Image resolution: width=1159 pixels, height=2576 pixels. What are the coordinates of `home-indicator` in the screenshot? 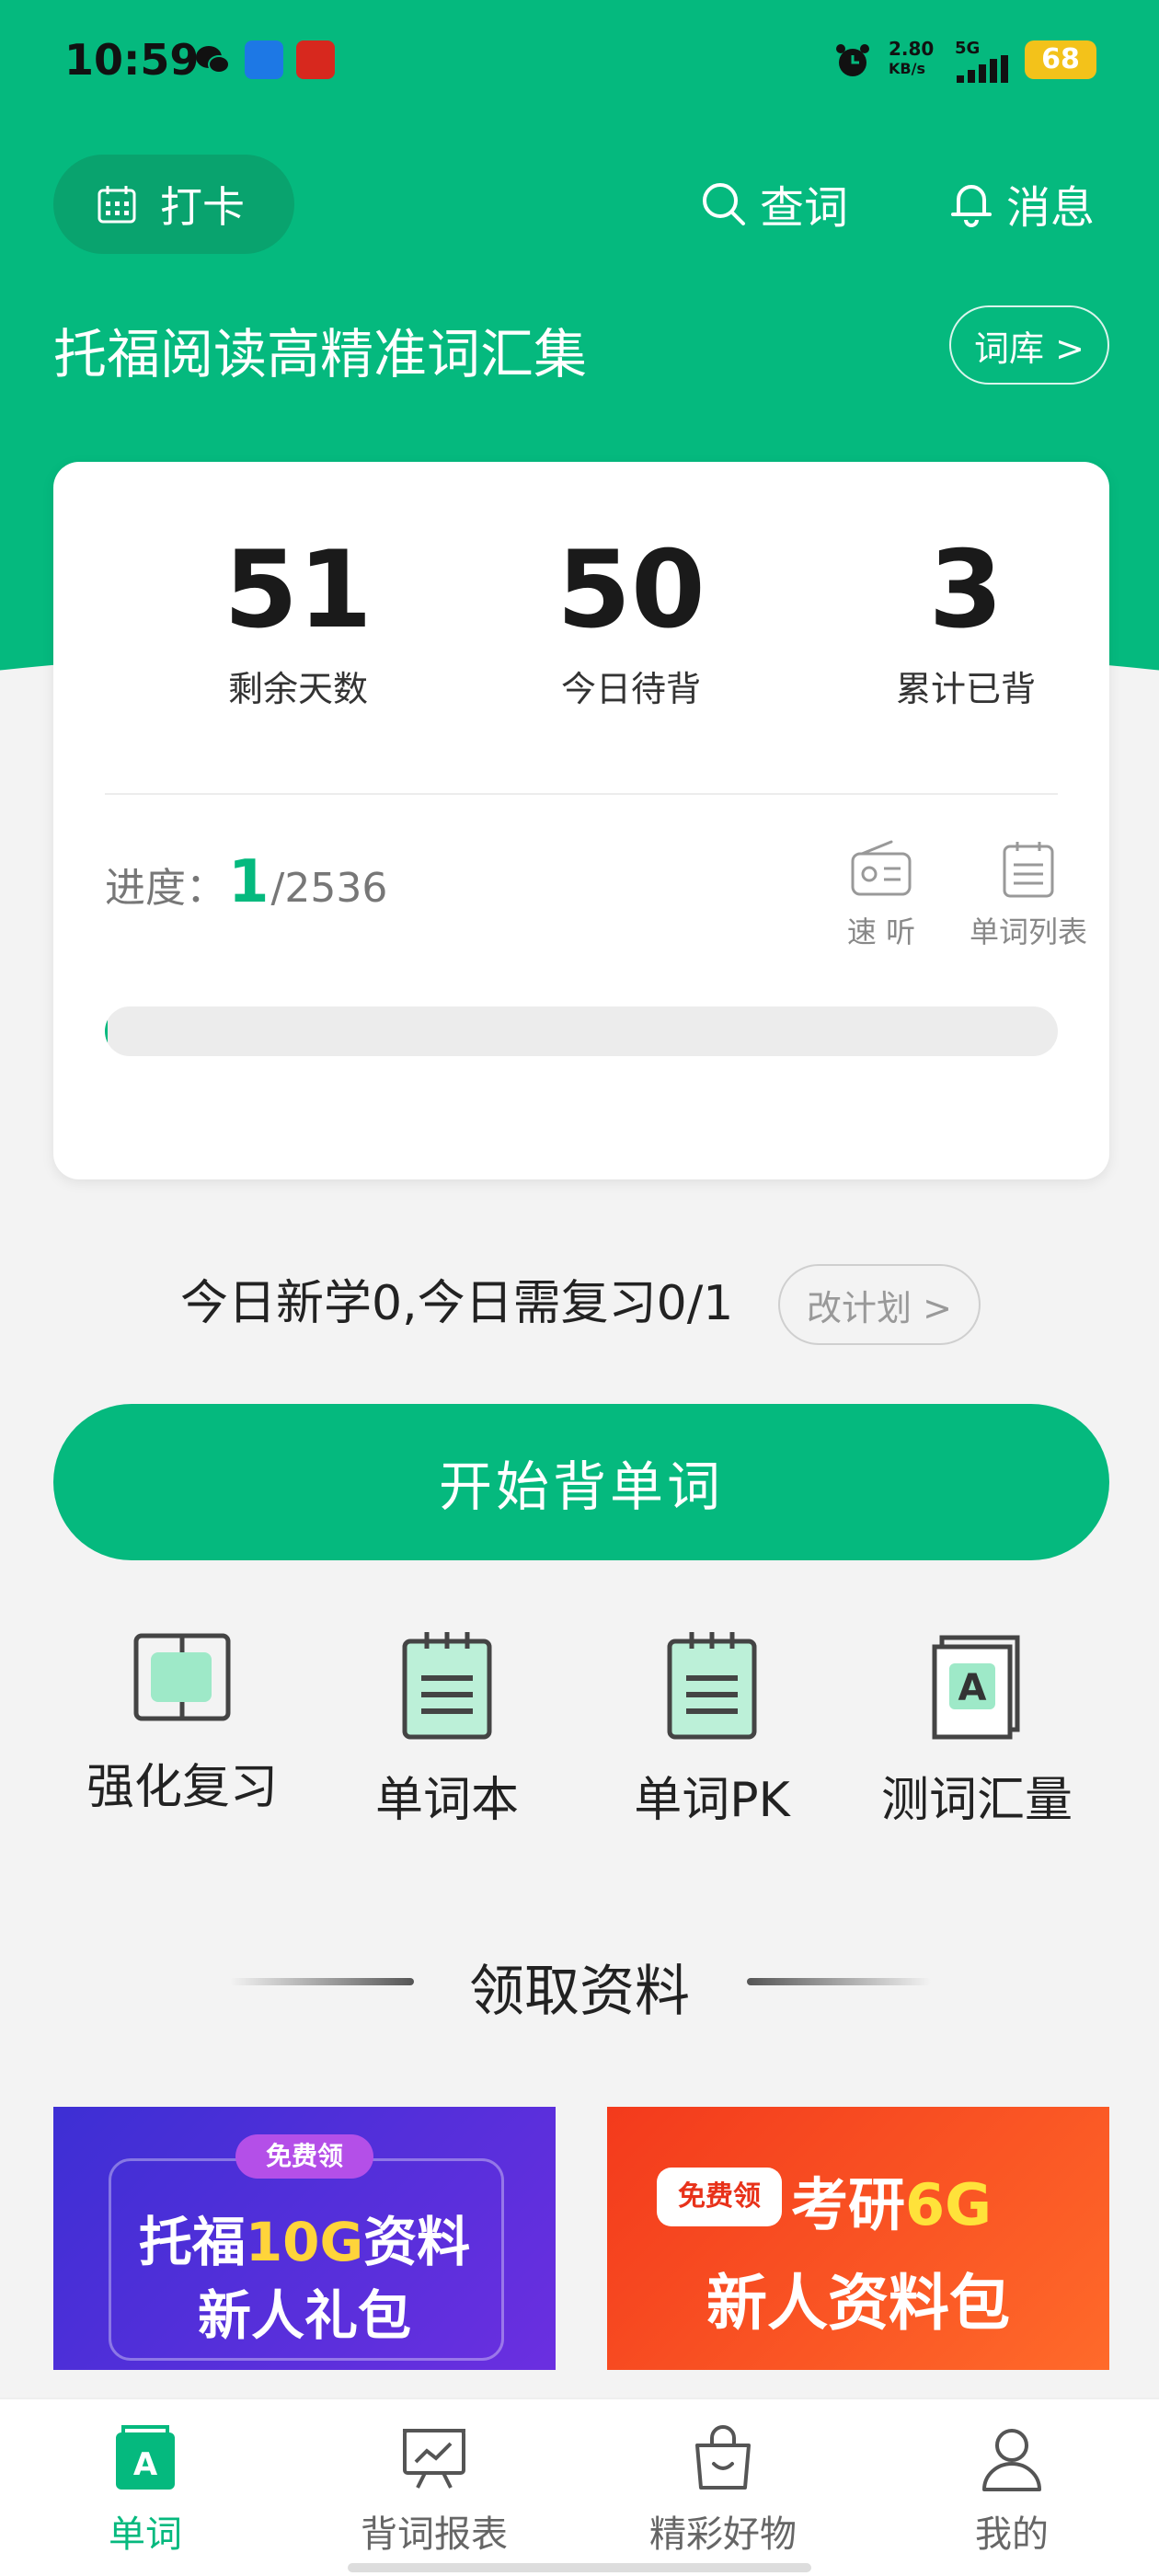 It's located at (579, 2567).